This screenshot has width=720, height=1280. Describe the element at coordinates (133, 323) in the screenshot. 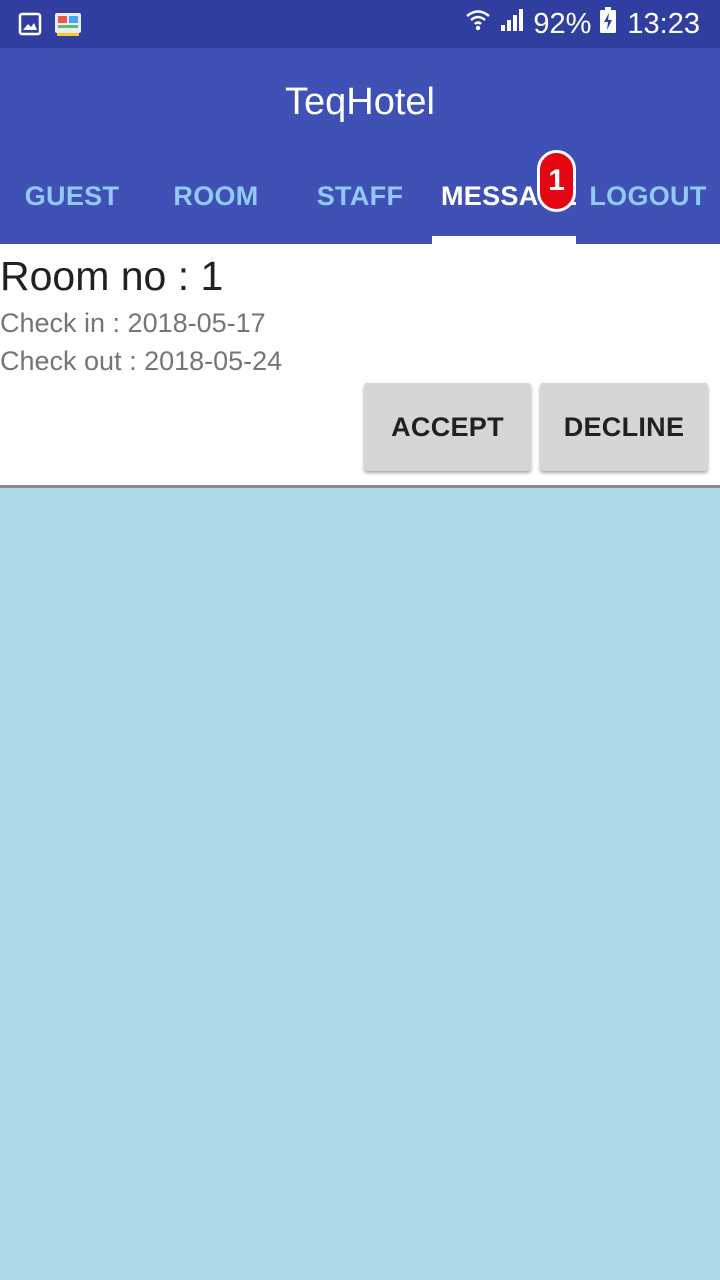

I see `check-in-date: Check in : 2018-05-17` at that location.